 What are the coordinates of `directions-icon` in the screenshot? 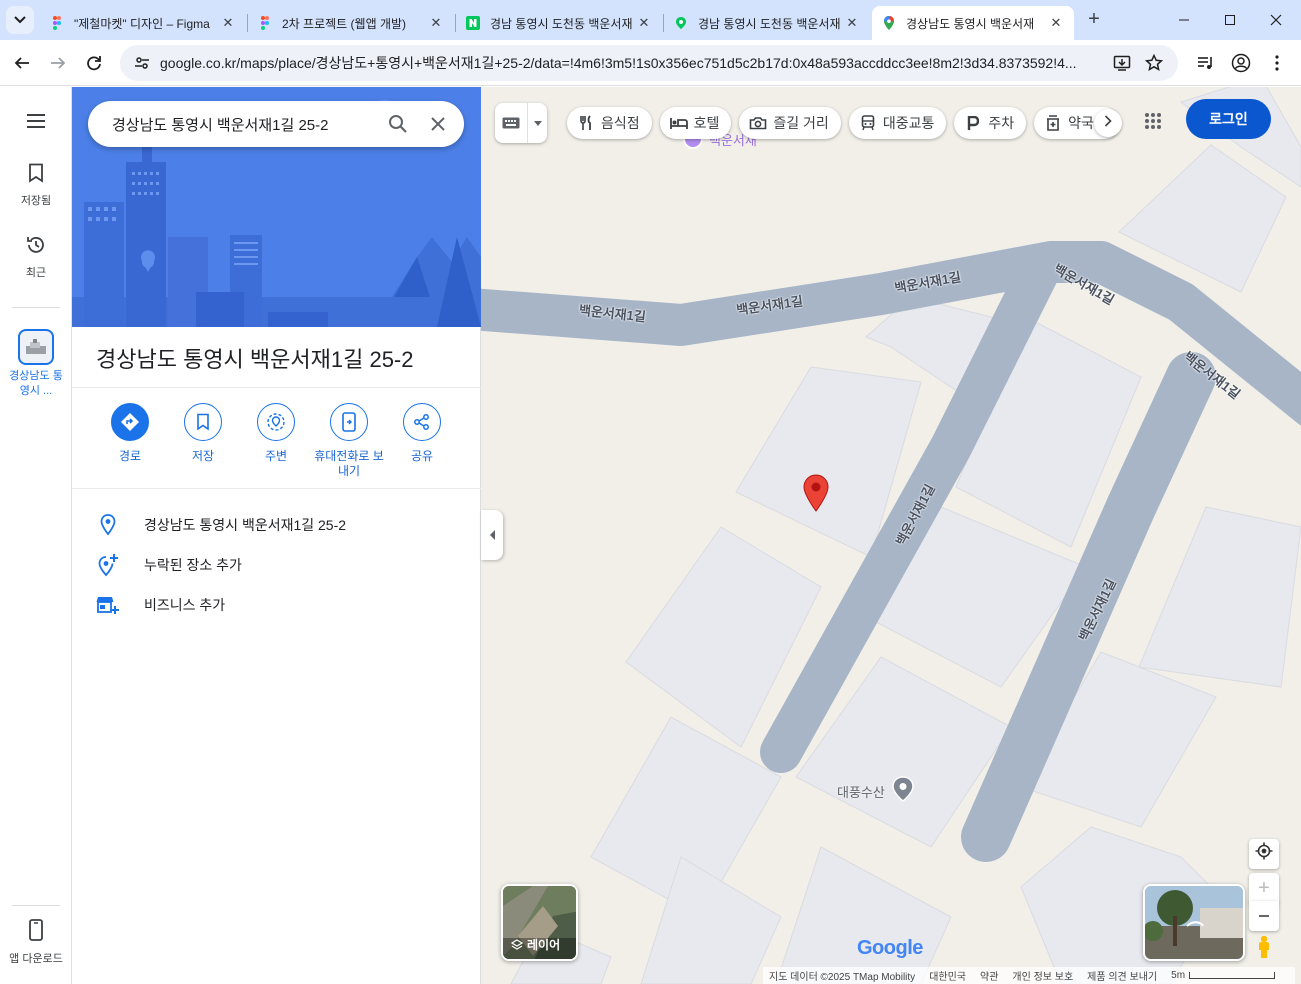 It's located at (130, 422).